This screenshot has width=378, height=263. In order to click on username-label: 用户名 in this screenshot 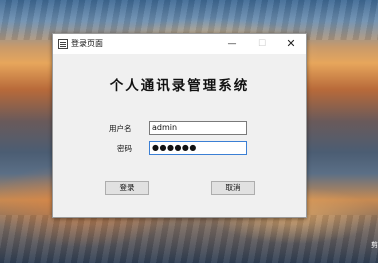, I will do `click(120, 128)`.